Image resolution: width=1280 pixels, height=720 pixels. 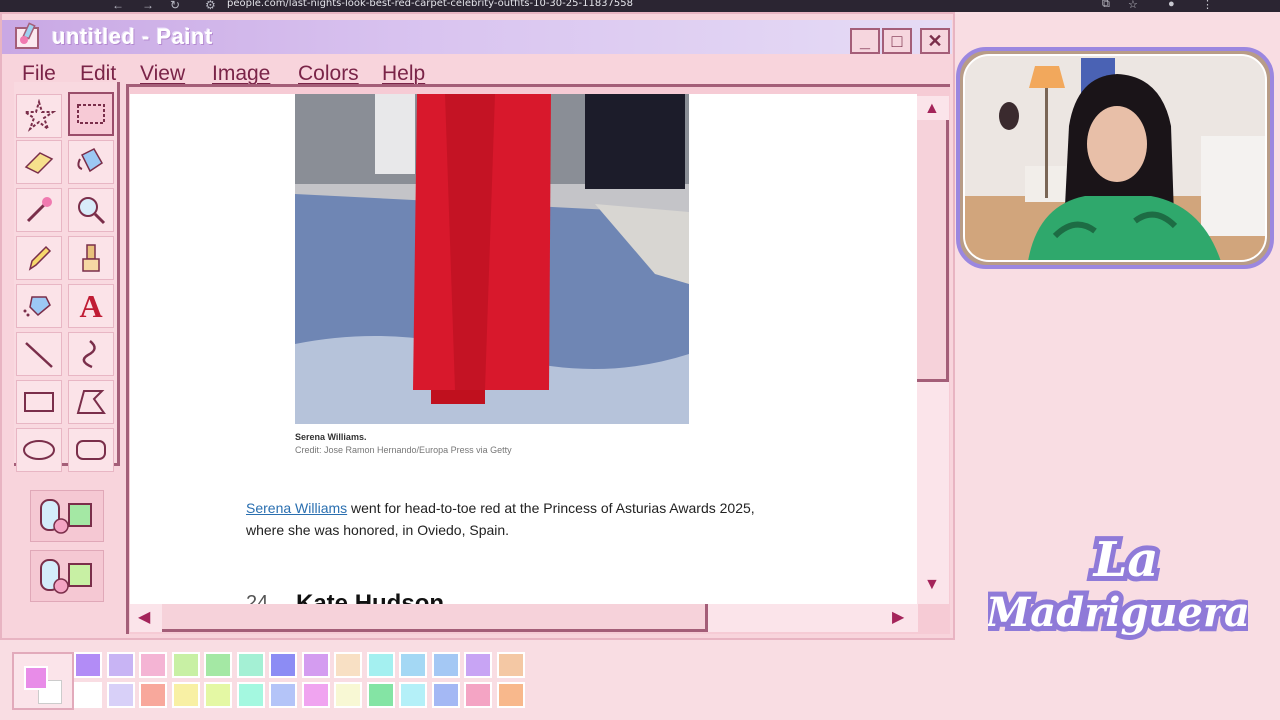 I want to click on rectangle-icon, so click(x=39, y=402).